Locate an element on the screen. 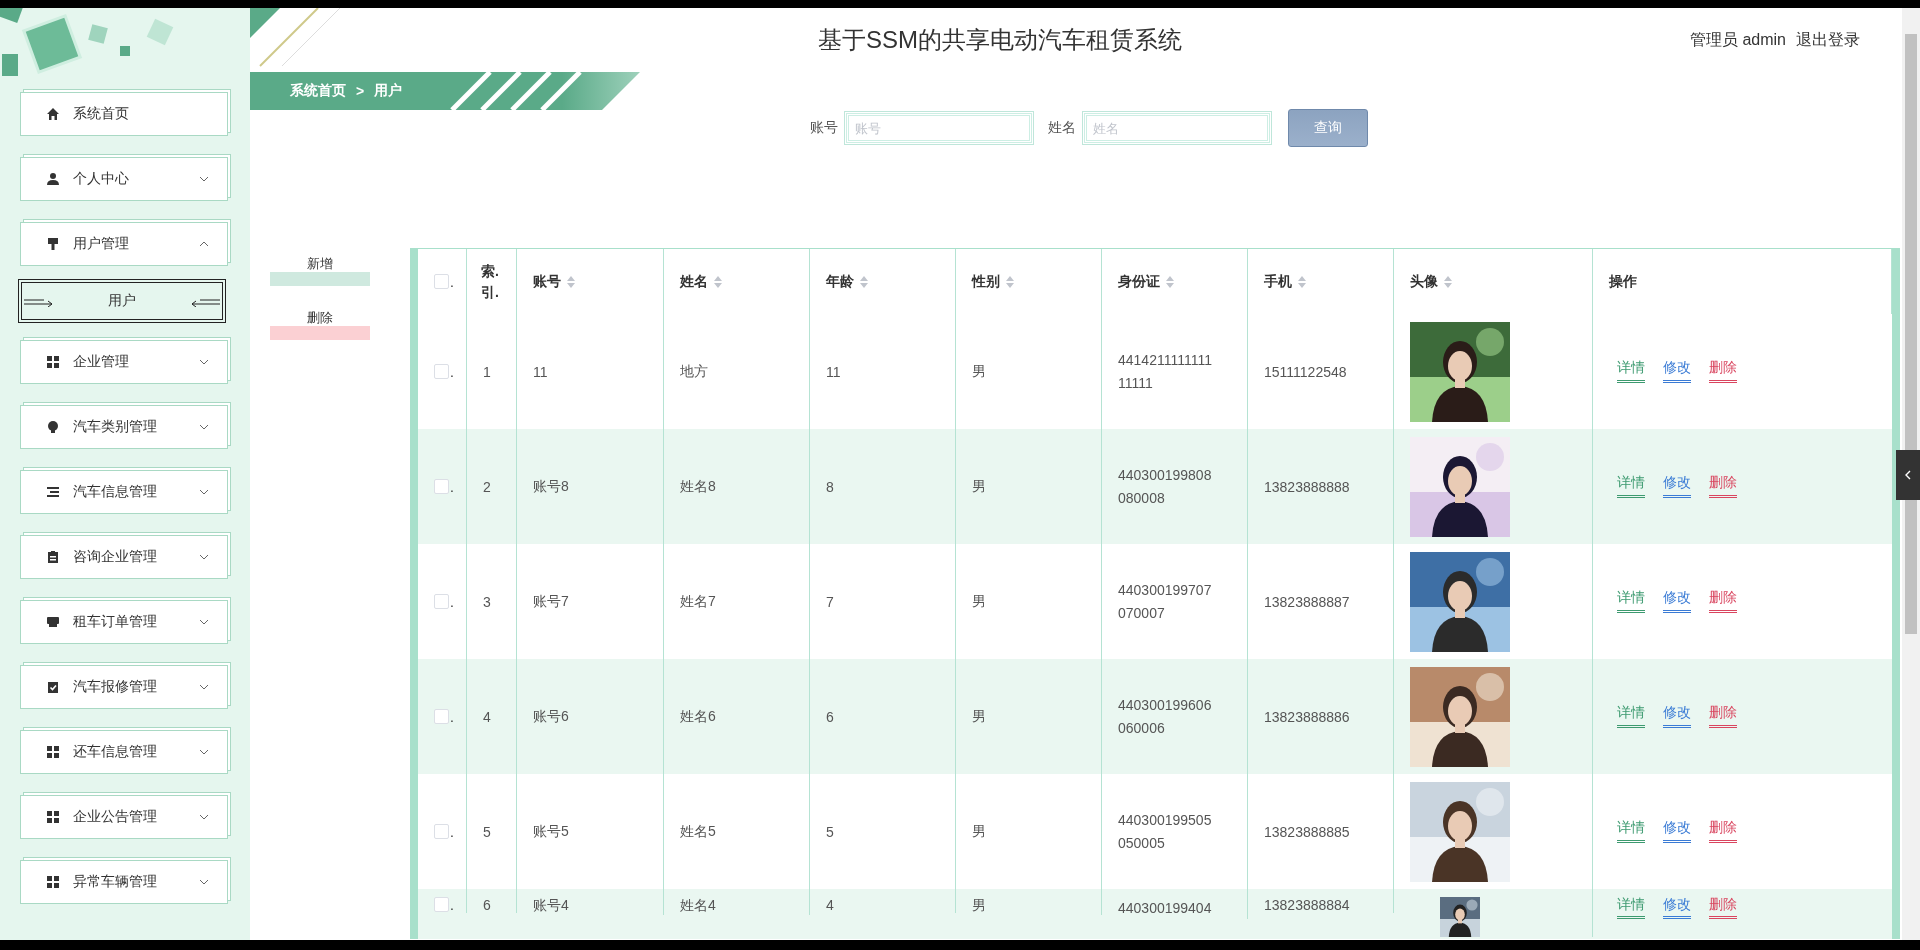 This screenshot has height=950, width=1920. table-cell-text: 440300199404 is located at coordinates (1165, 908).